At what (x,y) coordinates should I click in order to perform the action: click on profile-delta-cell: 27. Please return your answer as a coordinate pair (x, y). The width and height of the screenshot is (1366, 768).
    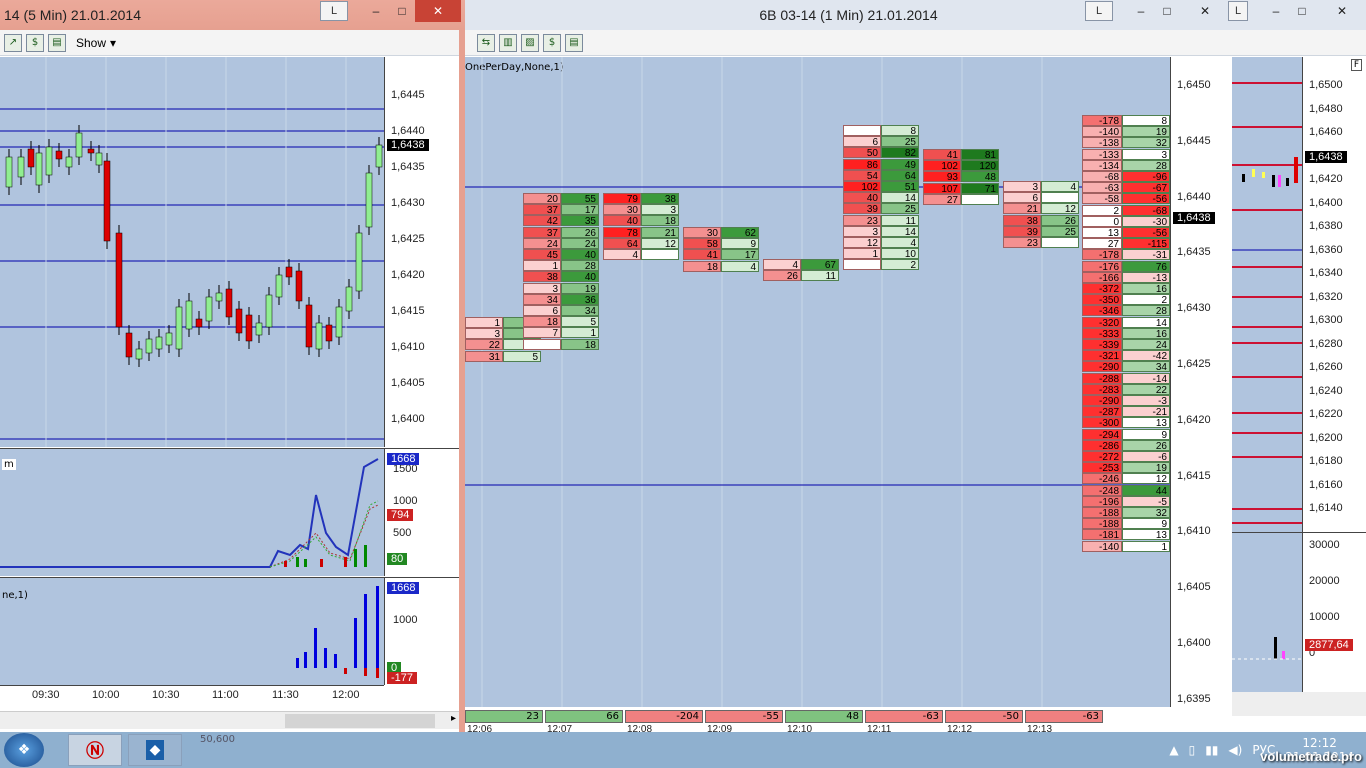
    Looking at the image, I should click on (1102, 244).